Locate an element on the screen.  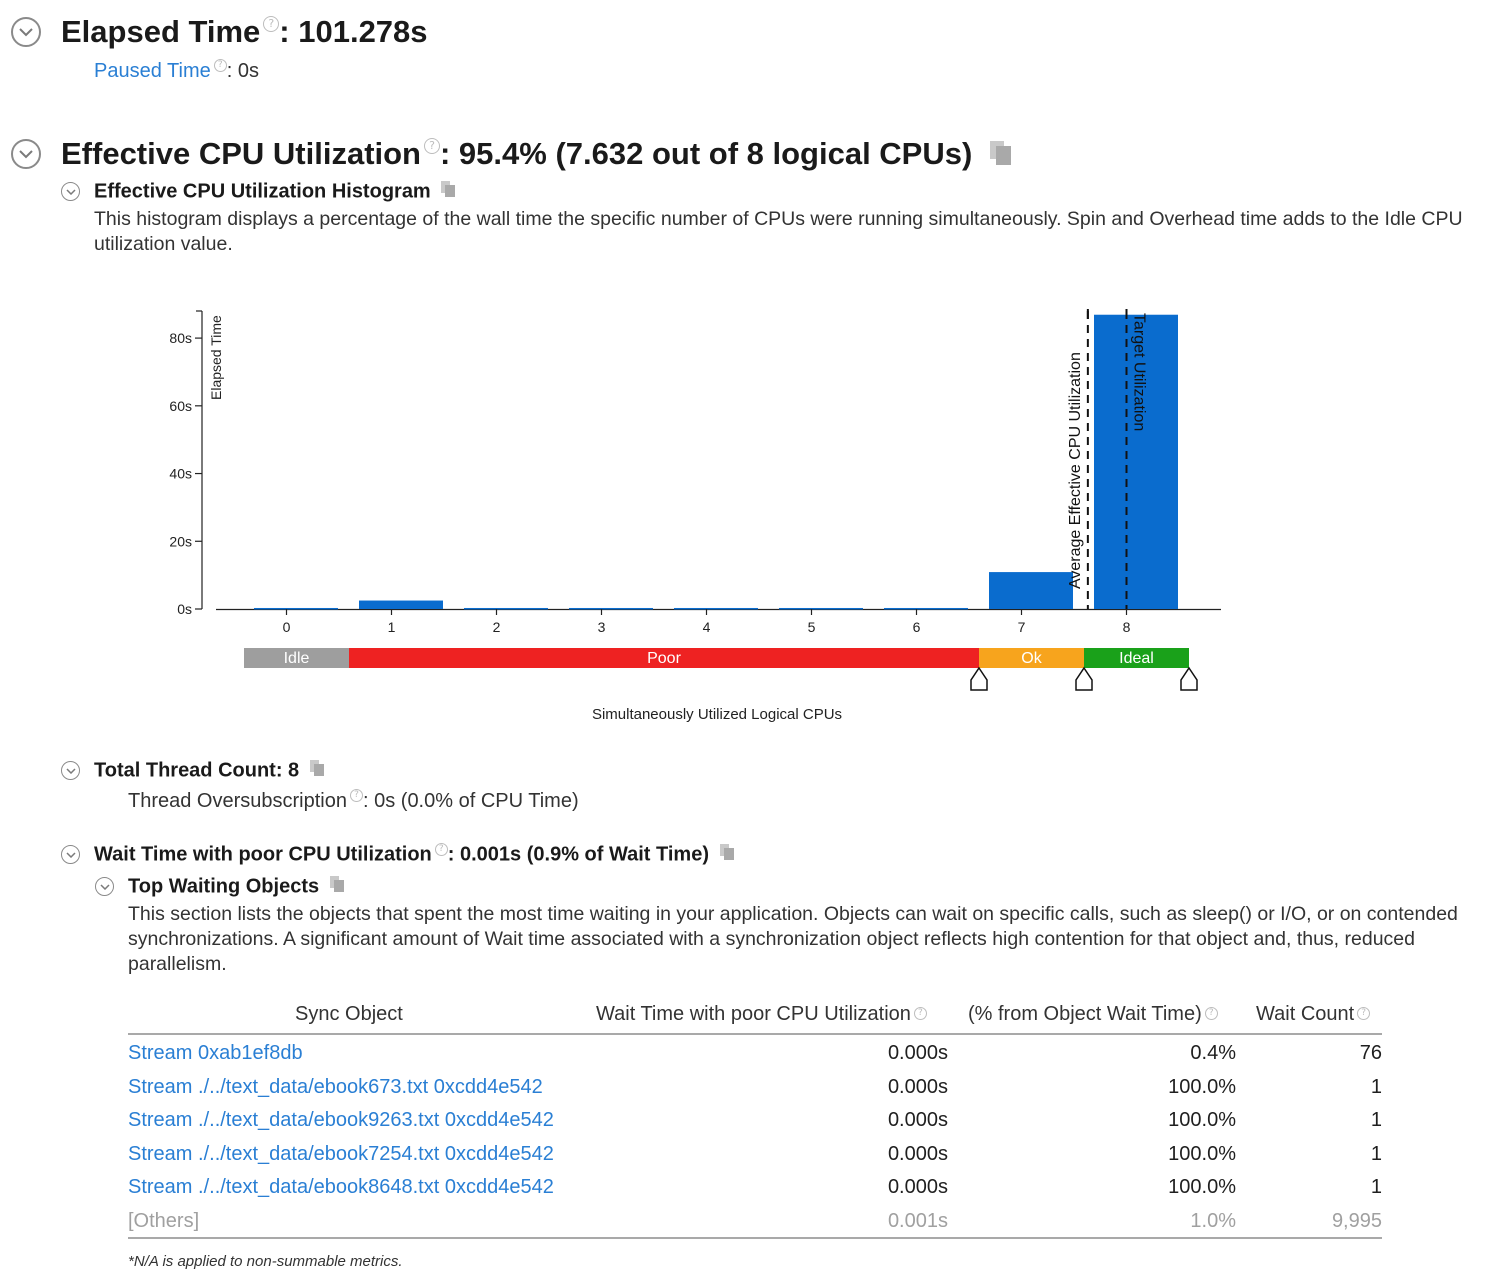
col-pct-wait: (% from Object Wait Time)? is located at coordinates (1093, 1014).